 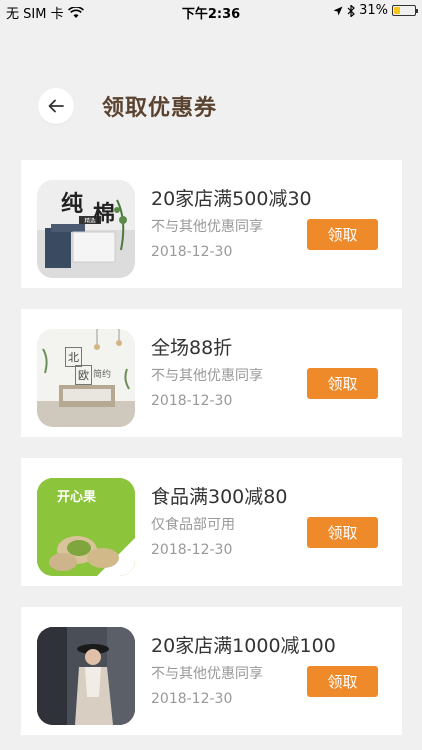 I want to click on coupon-thumbnail: 开心果, so click(x=86, y=527).